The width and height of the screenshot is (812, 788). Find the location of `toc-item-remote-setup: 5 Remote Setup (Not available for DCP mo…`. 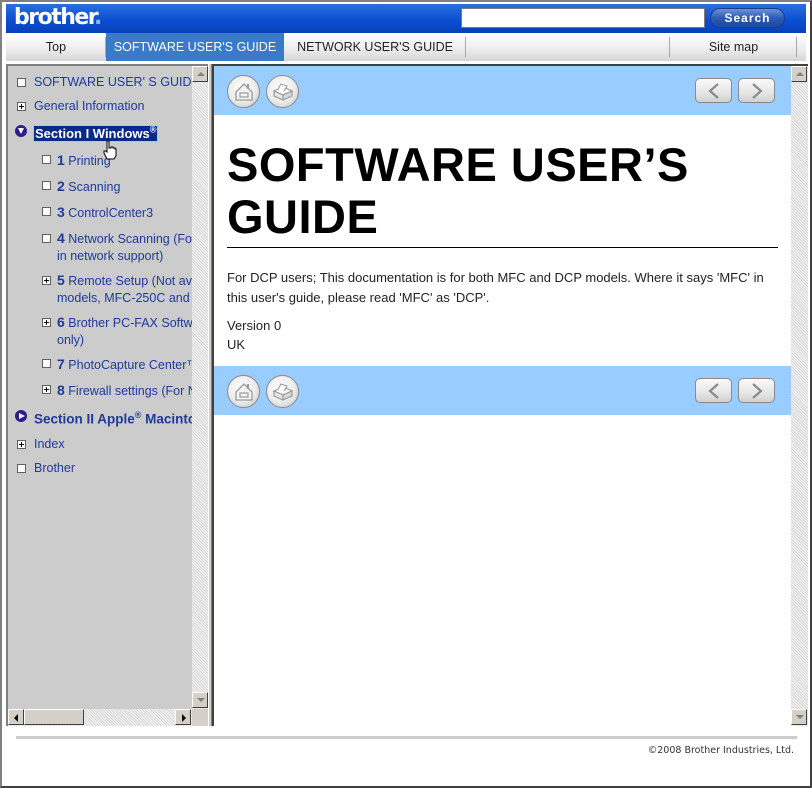

toc-item-remote-setup: 5 Remote Setup (Not available for DCP mo… is located at coordinates (117, 289).